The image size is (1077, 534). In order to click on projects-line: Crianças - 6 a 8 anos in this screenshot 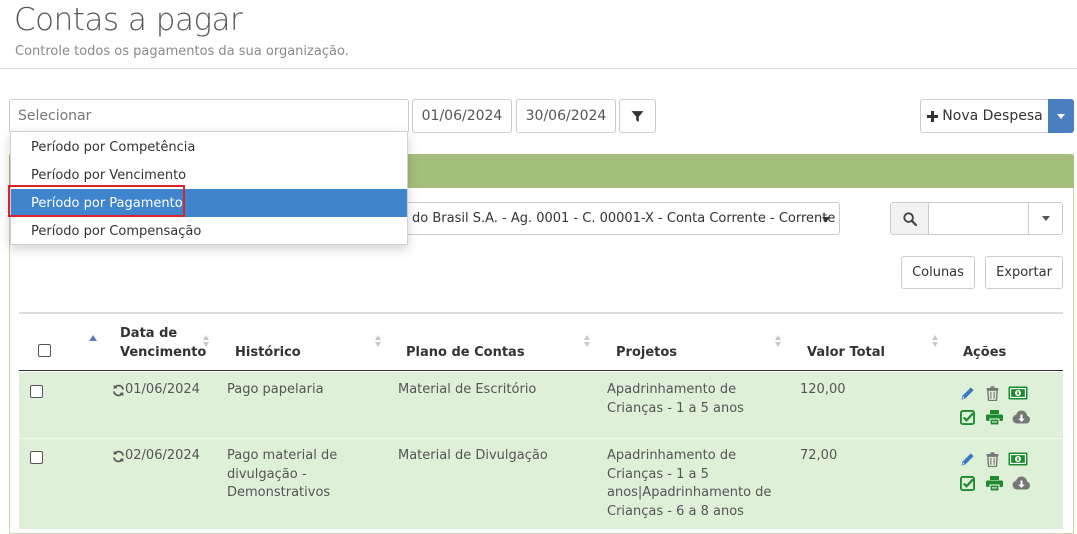, I will do `click(675, 511)`.